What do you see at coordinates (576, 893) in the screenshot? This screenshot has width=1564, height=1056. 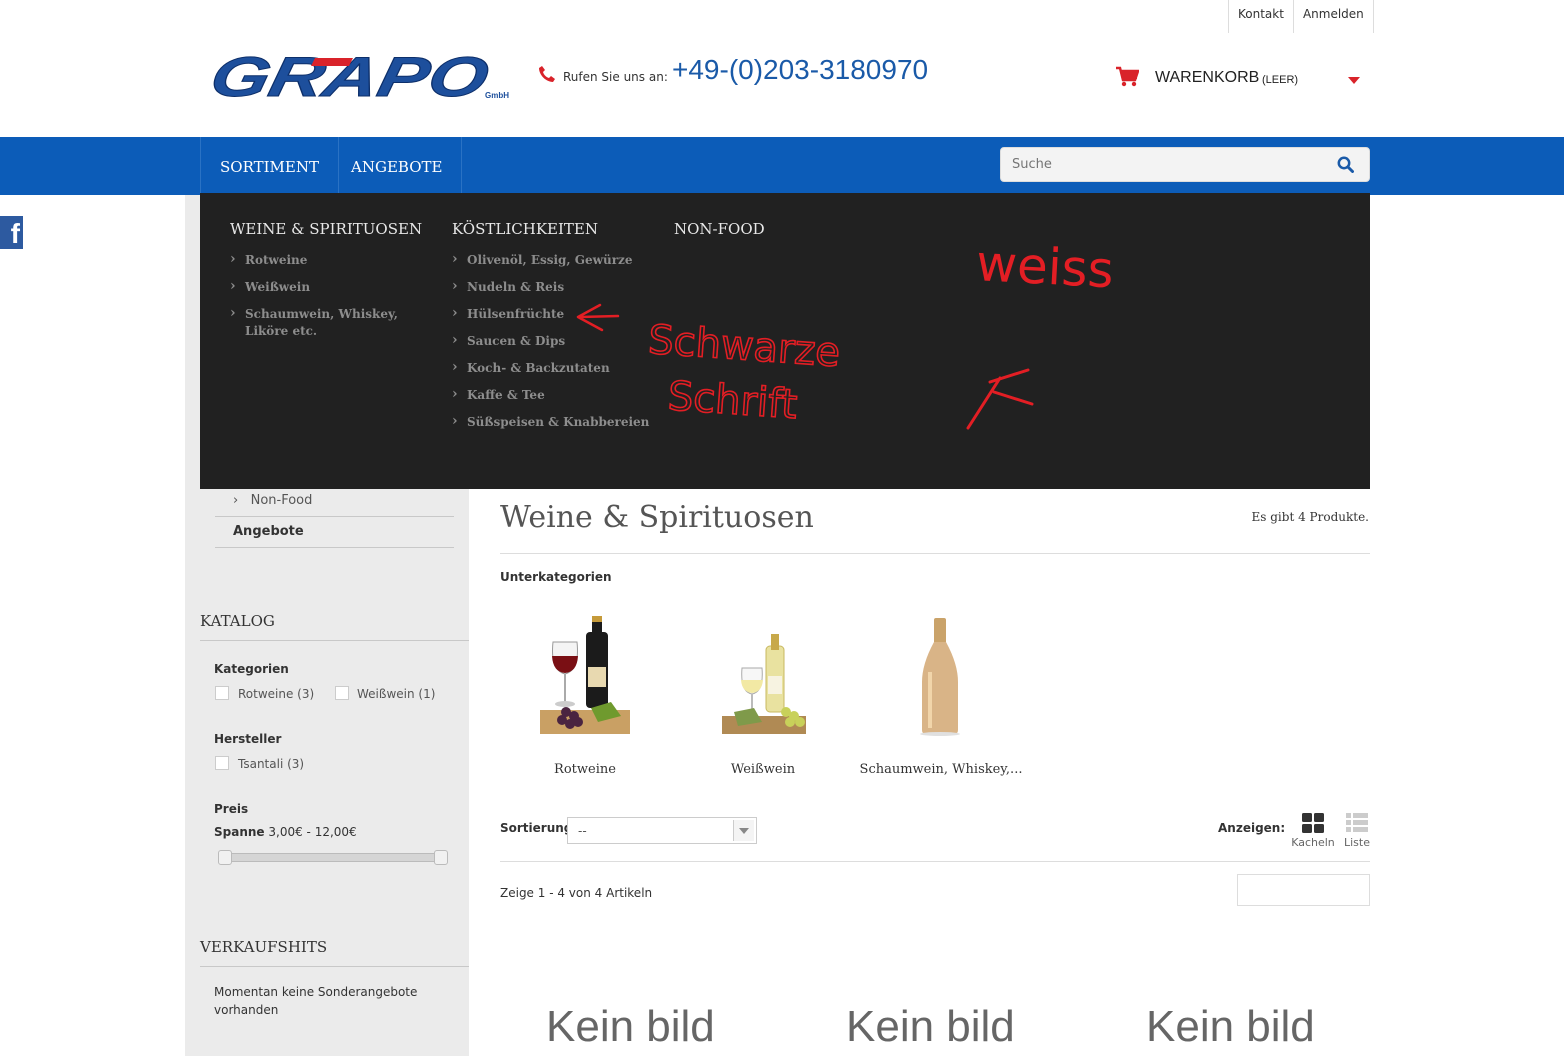 I see `showing-count: Zeige 1 - 4 von 4 Artikeln` at bounding box center [576, 893].